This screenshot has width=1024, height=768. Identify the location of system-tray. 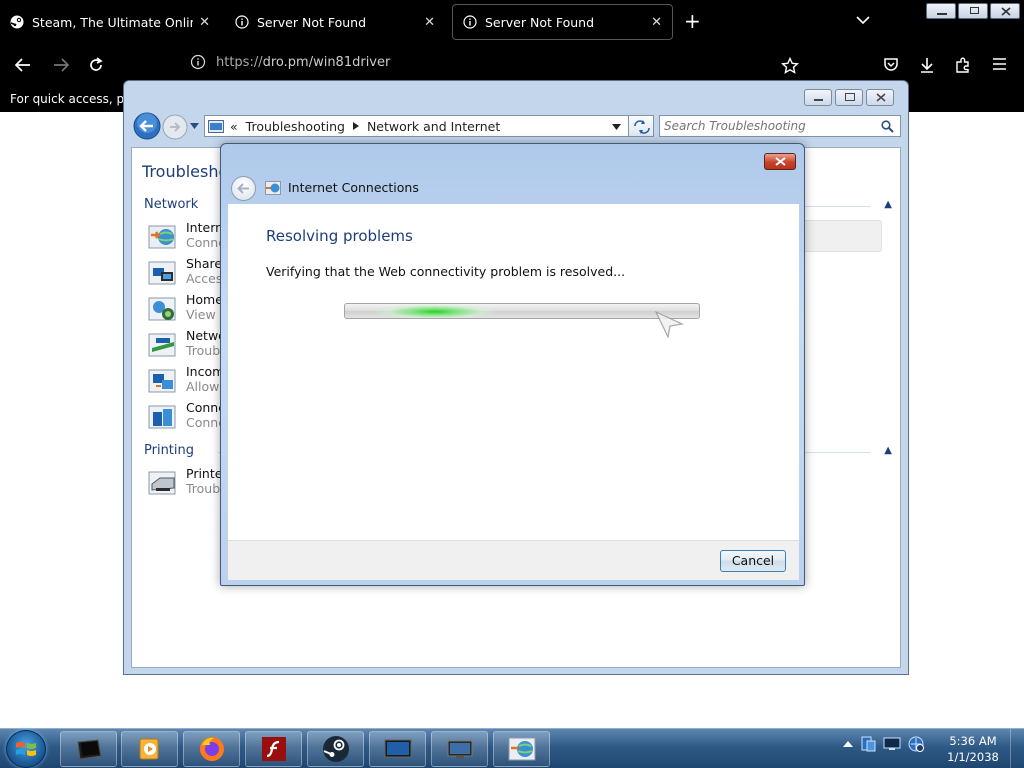
(884, 744).